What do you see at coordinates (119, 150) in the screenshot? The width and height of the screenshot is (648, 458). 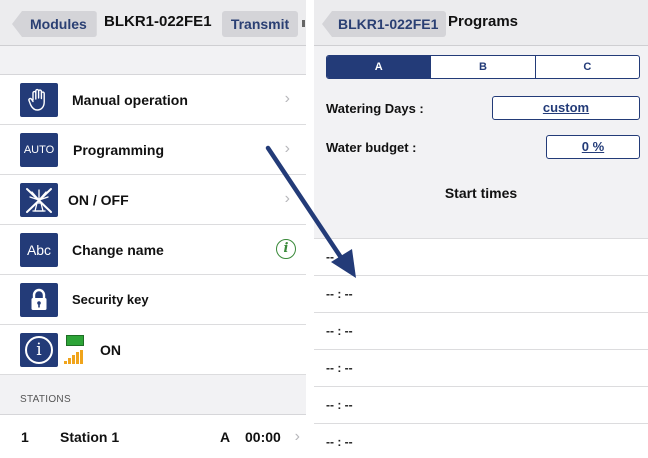 I see `programming-label: Programming` at bounding box center [119, 150].